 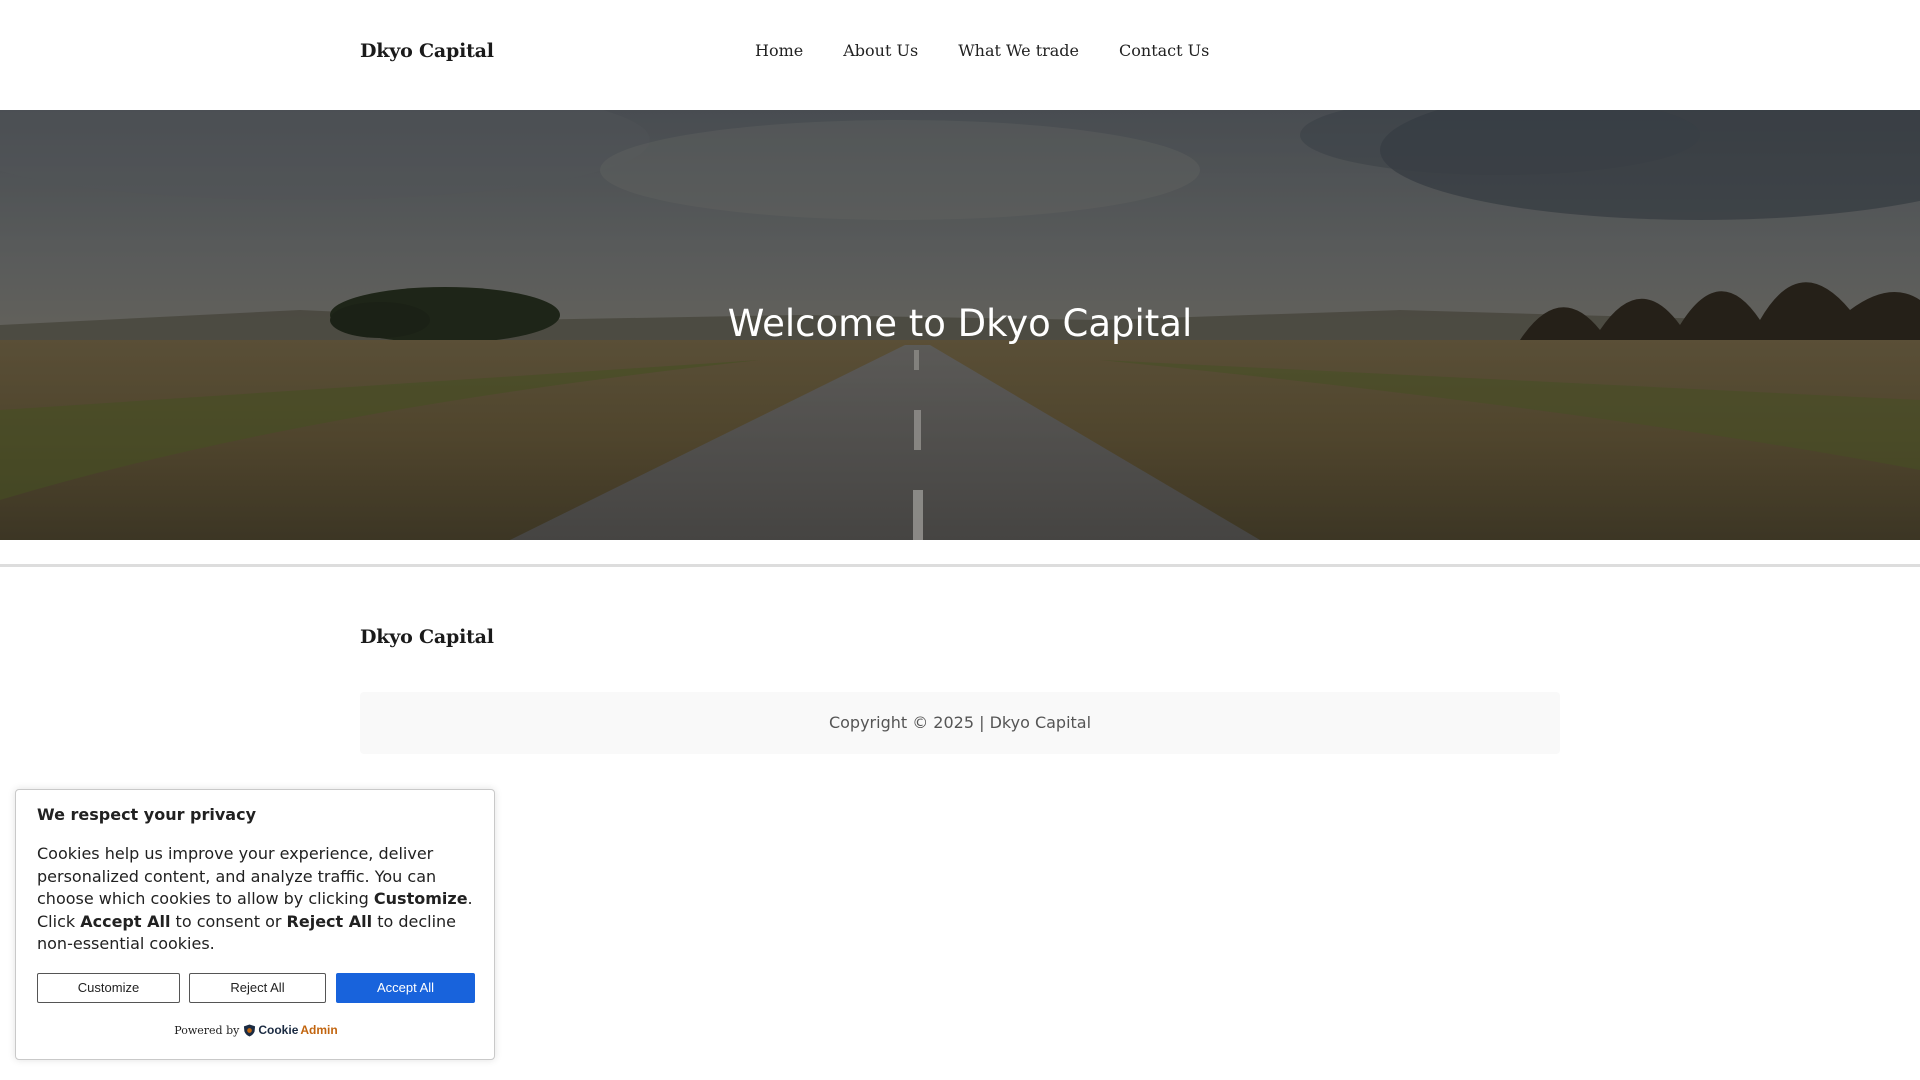 What do you see at coordinates (207, 1030) in the screenshot?
I see `powered-by-label: Powered by` at bounding box center [207, 1030].